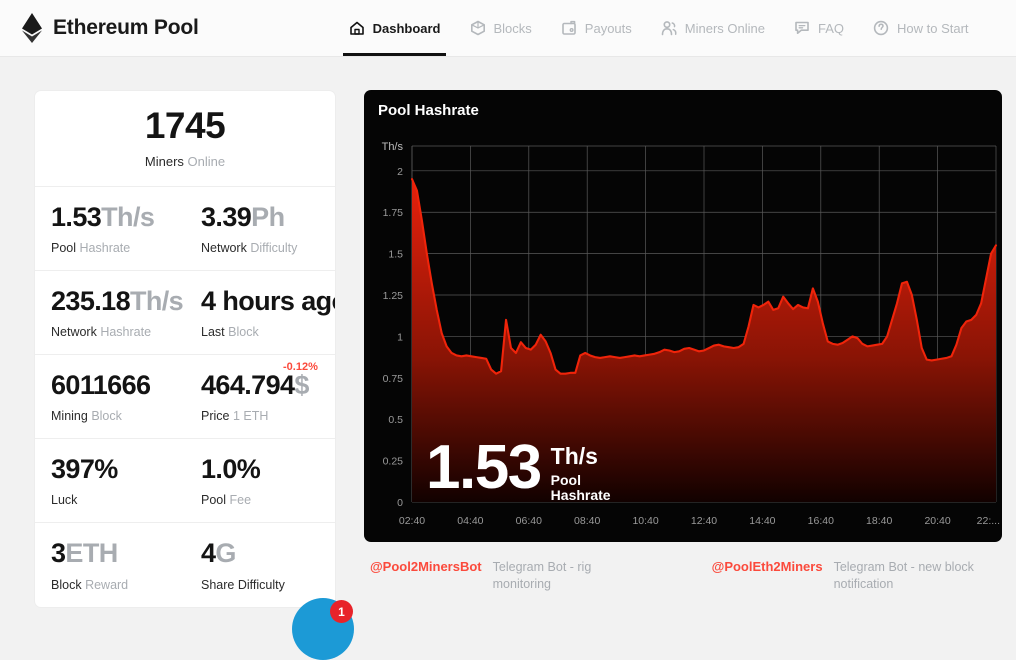  What do you see at coordinates (645, 521) in the screenshot?
I see `svg-text: 10:40` at bounding box center [645, 521].